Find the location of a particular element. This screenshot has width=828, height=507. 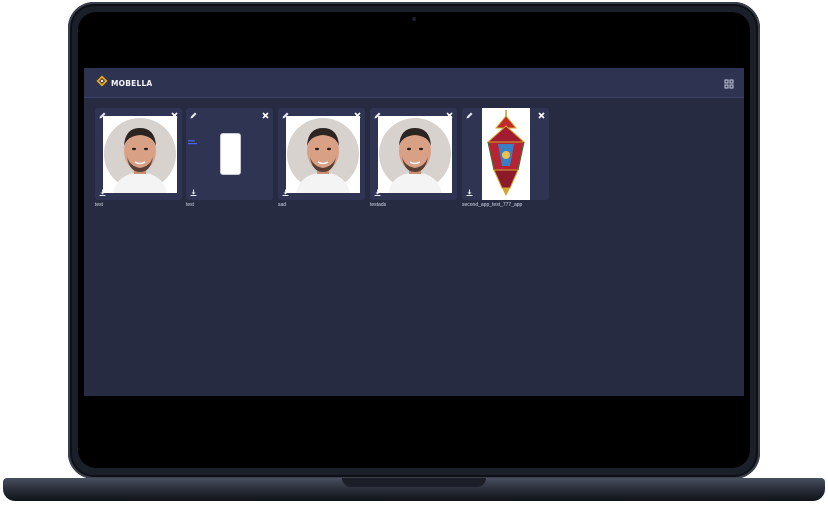

webcam is located at coordinates (414, 19).